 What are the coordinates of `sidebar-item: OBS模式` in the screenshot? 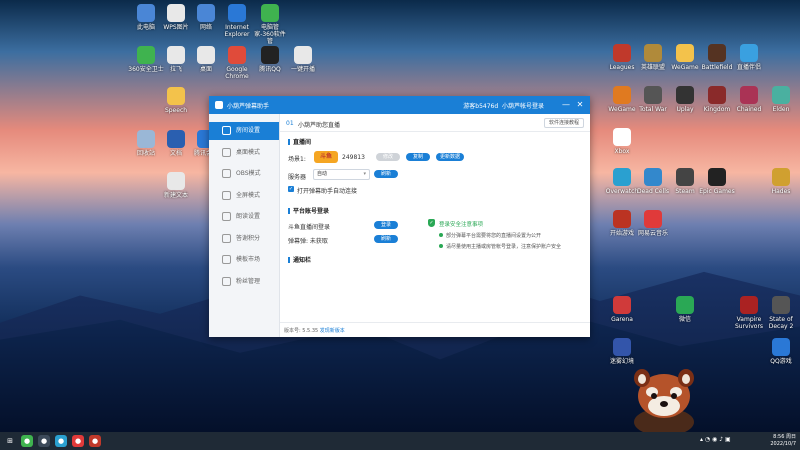 It's located at (244, 174).